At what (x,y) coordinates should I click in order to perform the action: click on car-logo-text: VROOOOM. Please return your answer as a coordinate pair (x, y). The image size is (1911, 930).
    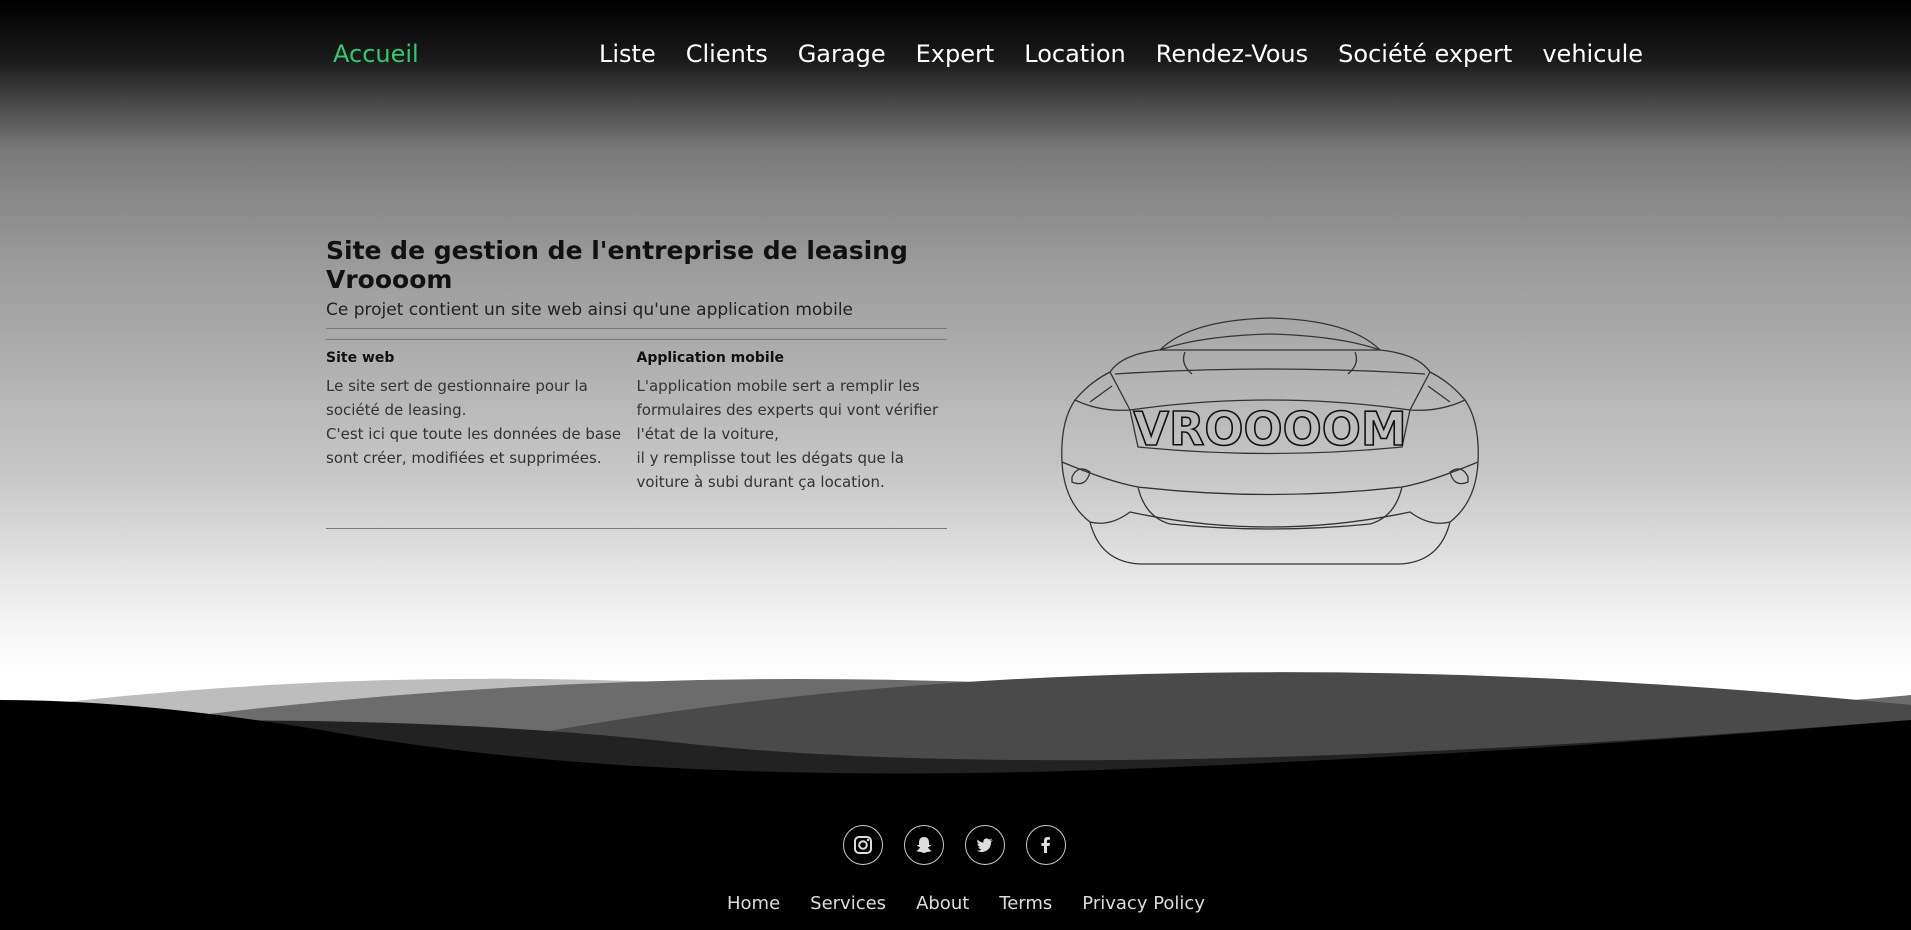
    Looking at the image, I should click on (1269, 429).